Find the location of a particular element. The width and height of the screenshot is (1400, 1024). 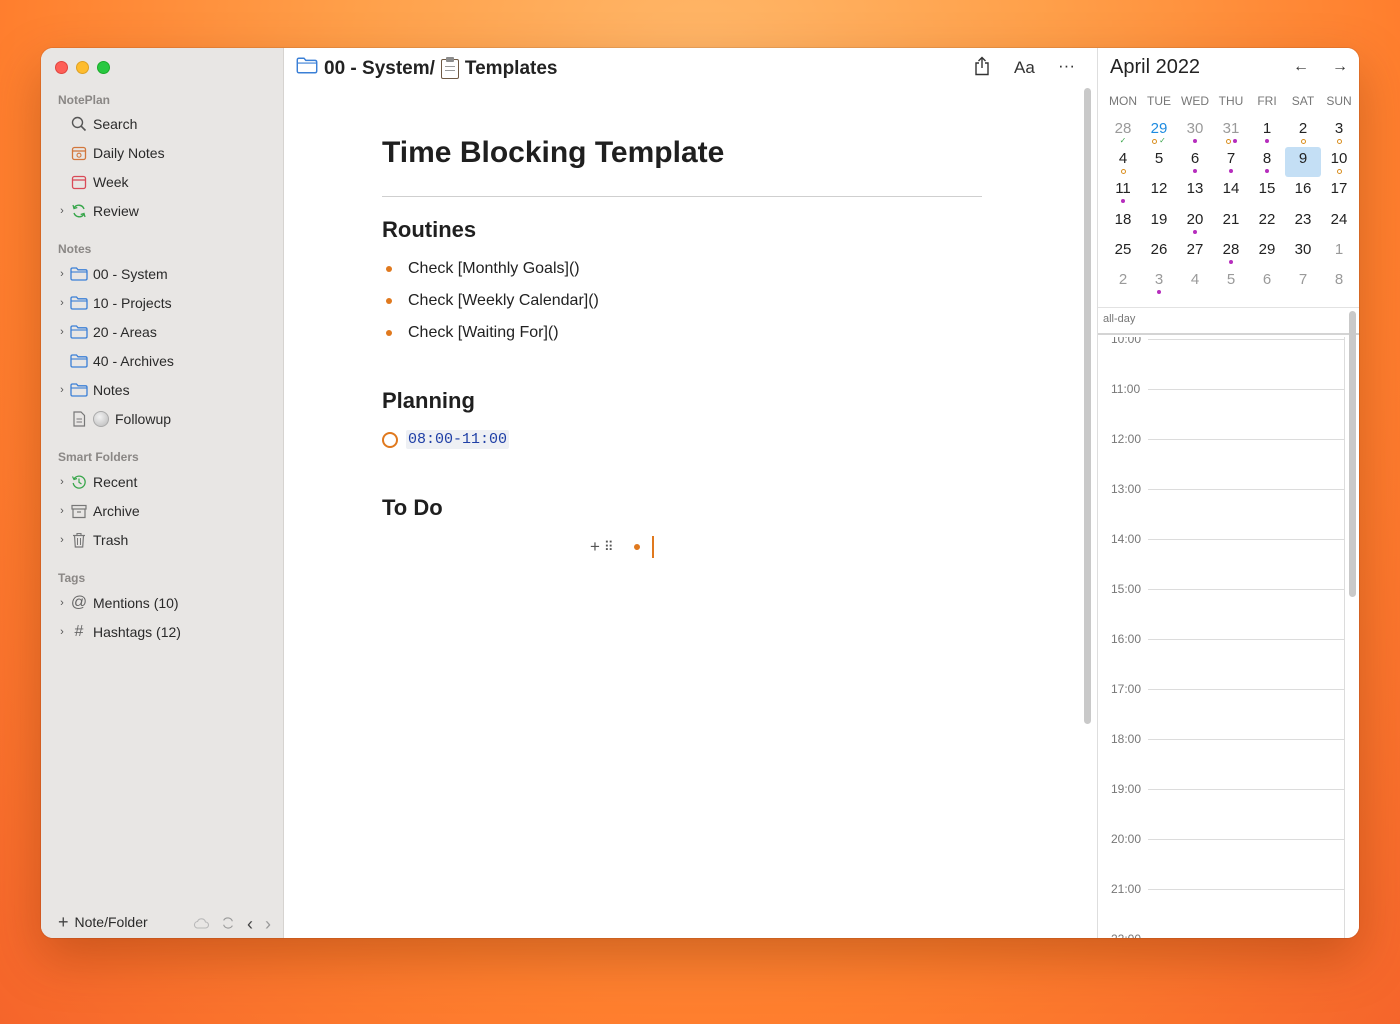

document-title: Time Blocking Template is located at coordinates (553, 153).